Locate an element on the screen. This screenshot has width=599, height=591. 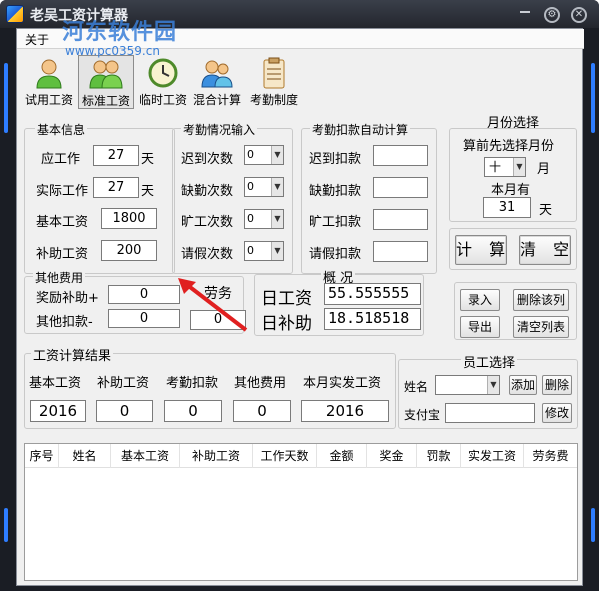
column-header: 劳务费 is located at coordinates (550, 456).